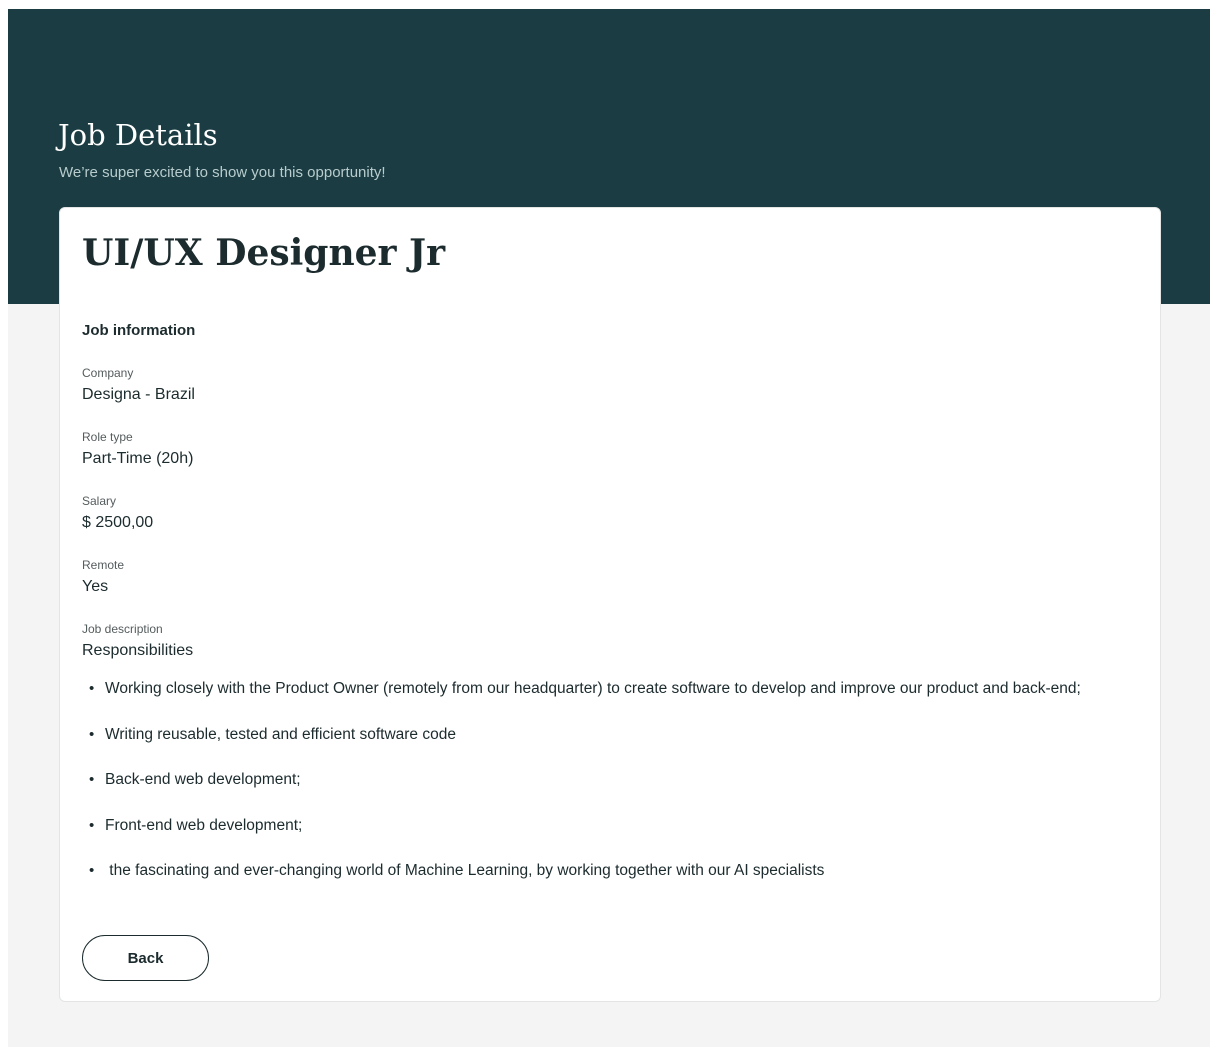  What do you see at coordinates (203, 779) in the screenshot?
I see `list-item-text: Back-end web development;` at bounding box center [203, 779].